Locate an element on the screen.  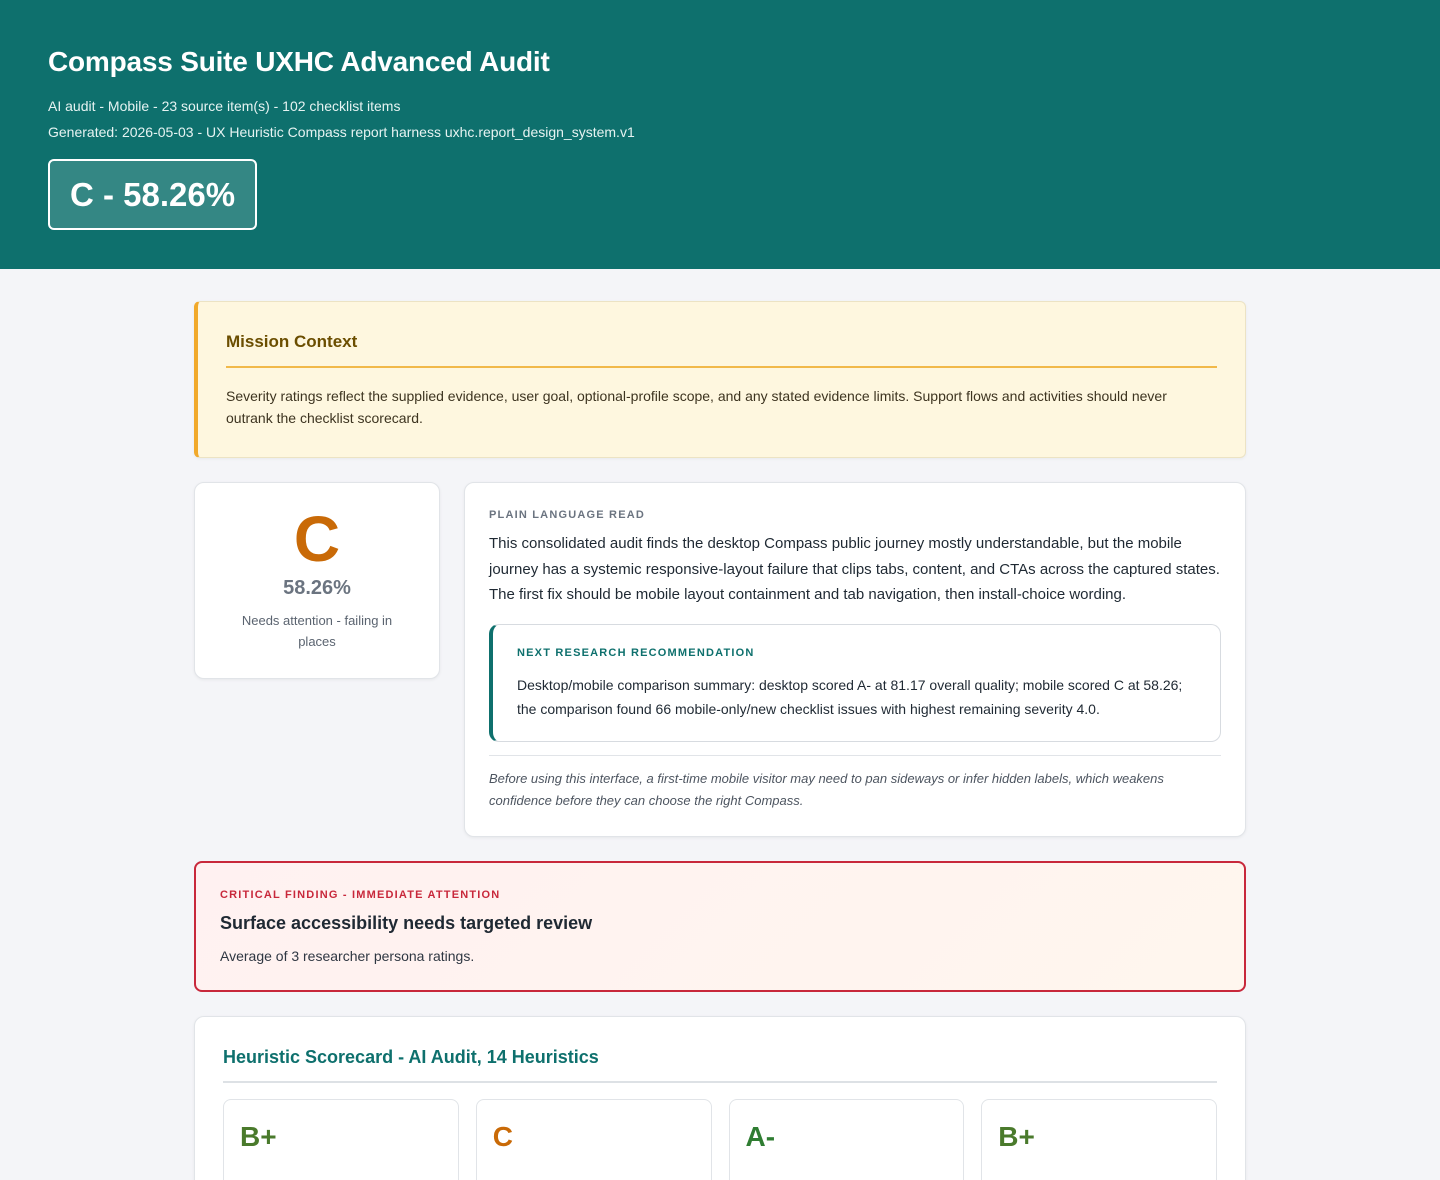
heuristic-tile: A- is located at coordinates (846, 1139).